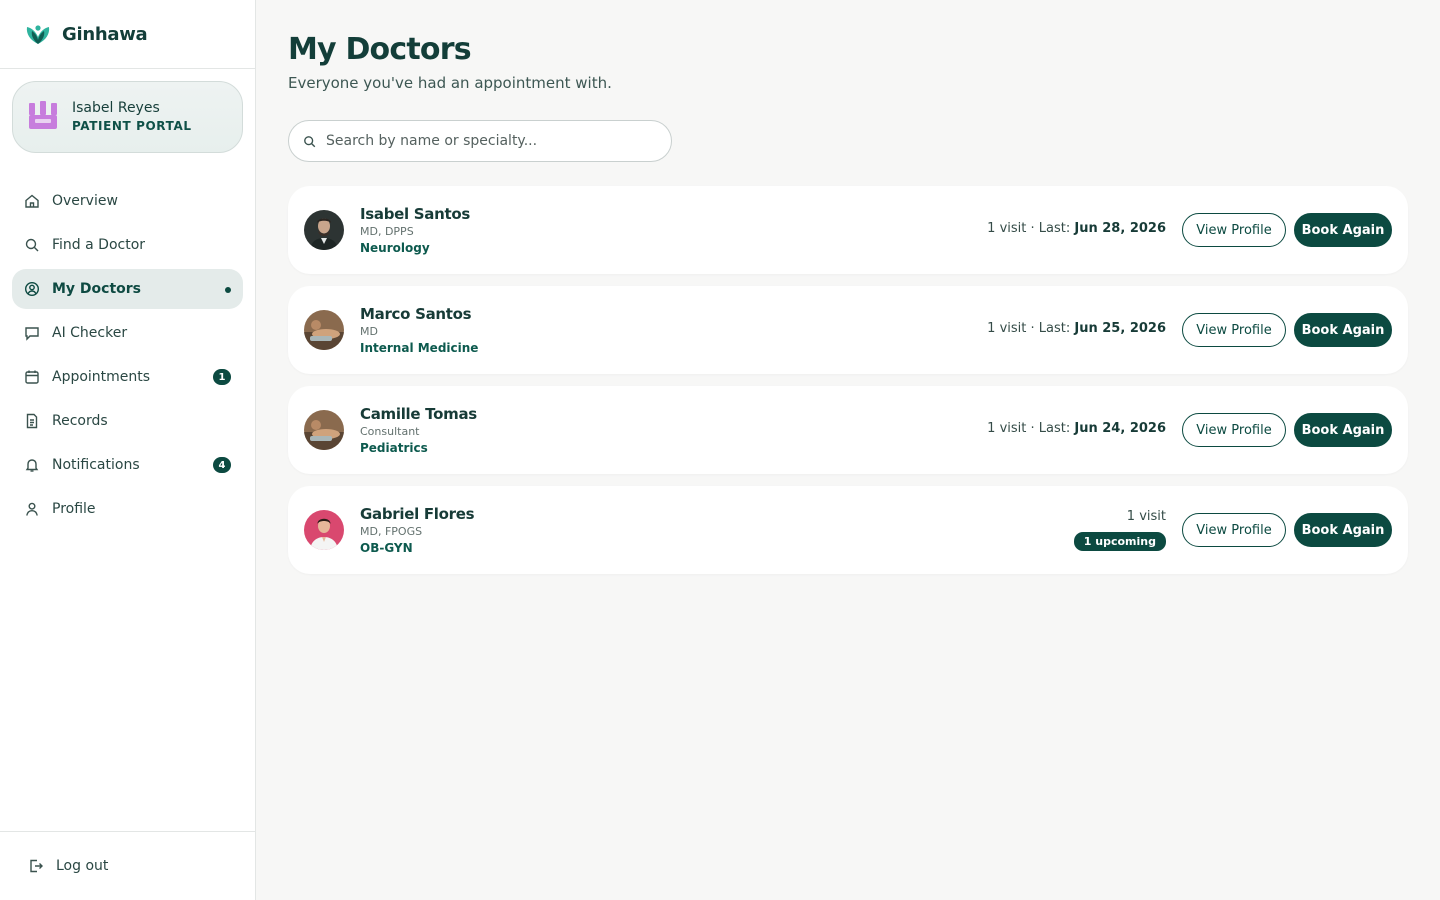 This screenshot has height=900, width=1440. Describe the element at coordinates (127, 117) in the screenshot. I see `user-card: Isabel Reyes PATIENT PORTAL` at that location.